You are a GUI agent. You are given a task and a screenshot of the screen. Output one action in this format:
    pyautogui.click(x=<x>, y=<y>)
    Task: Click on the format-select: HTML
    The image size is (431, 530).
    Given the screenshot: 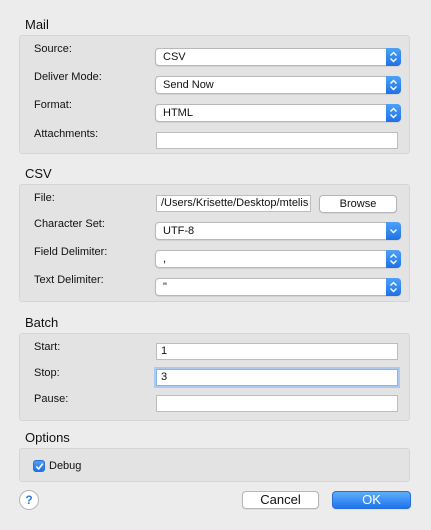 What is the action you would take?
    pyautogui.click(x=278, y=113)
    